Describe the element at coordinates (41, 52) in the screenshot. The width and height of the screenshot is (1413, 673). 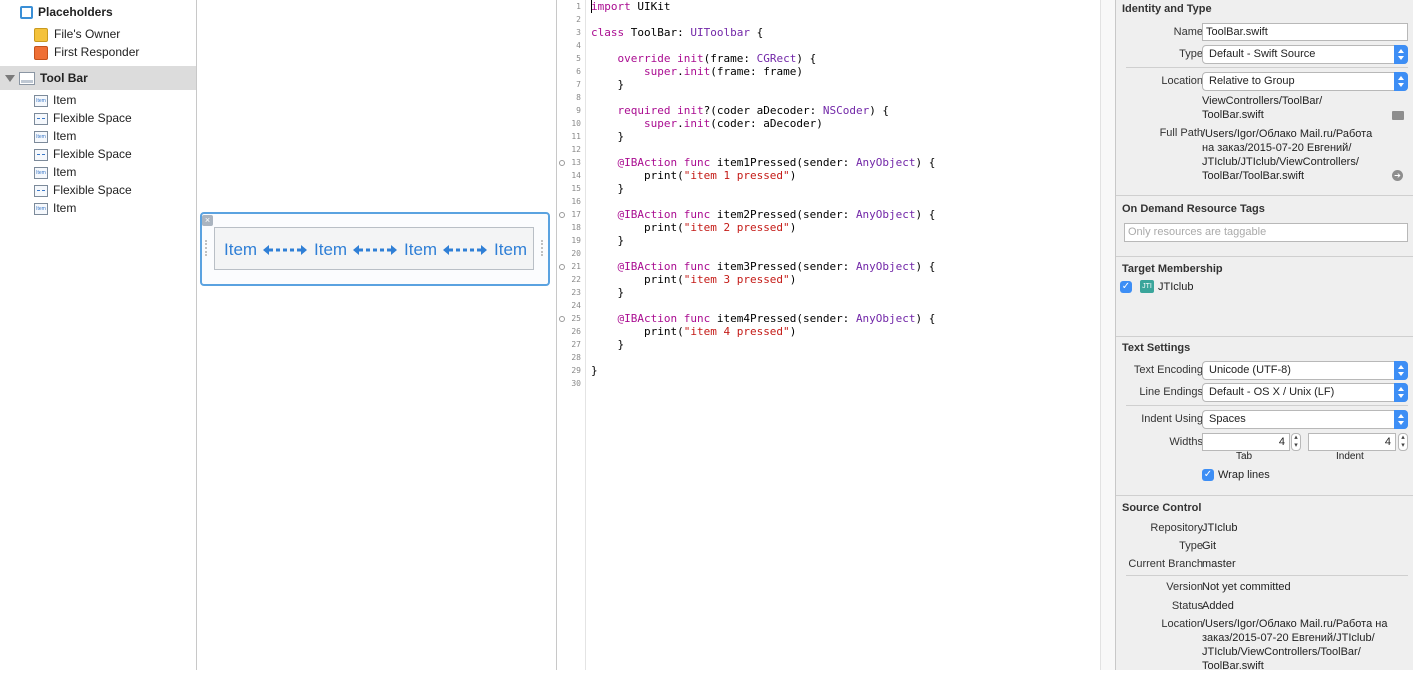
I see `first-responder-cube-icon` at that location.